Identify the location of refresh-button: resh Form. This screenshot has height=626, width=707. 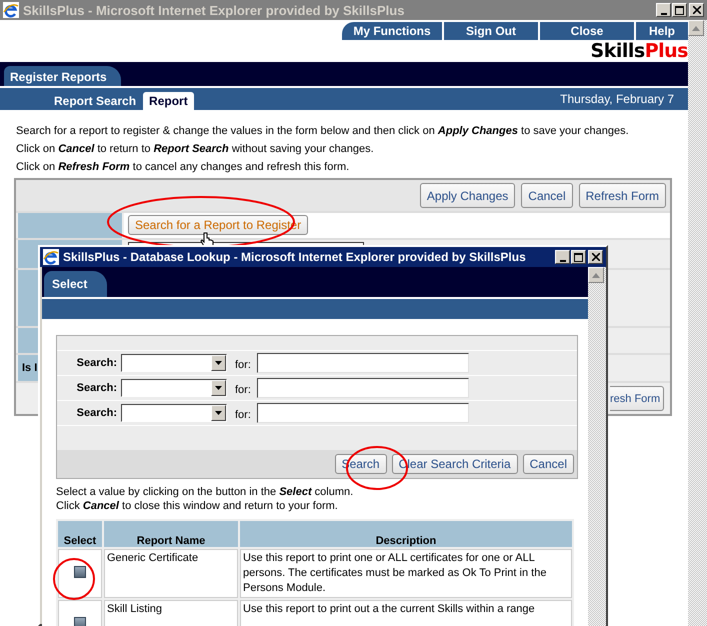
(637, 398).